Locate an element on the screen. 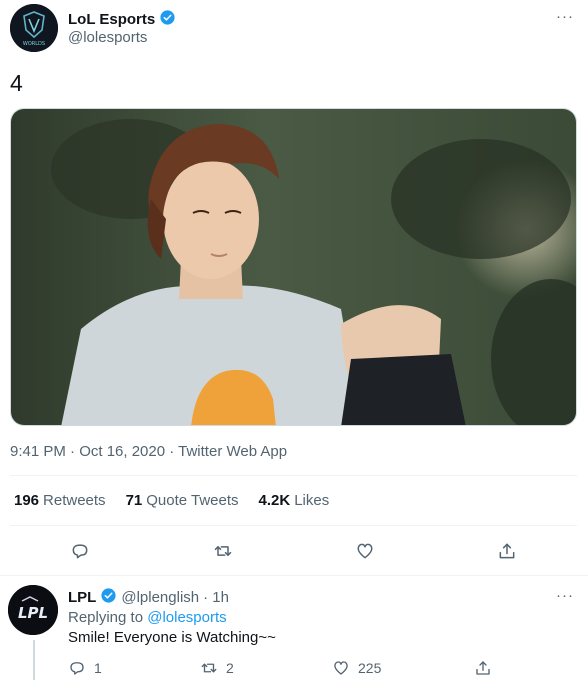 Image resolution: width=588 pixels, height=681 pixels. reply-author-avatar: LPL is located at coordinates (33, 610).